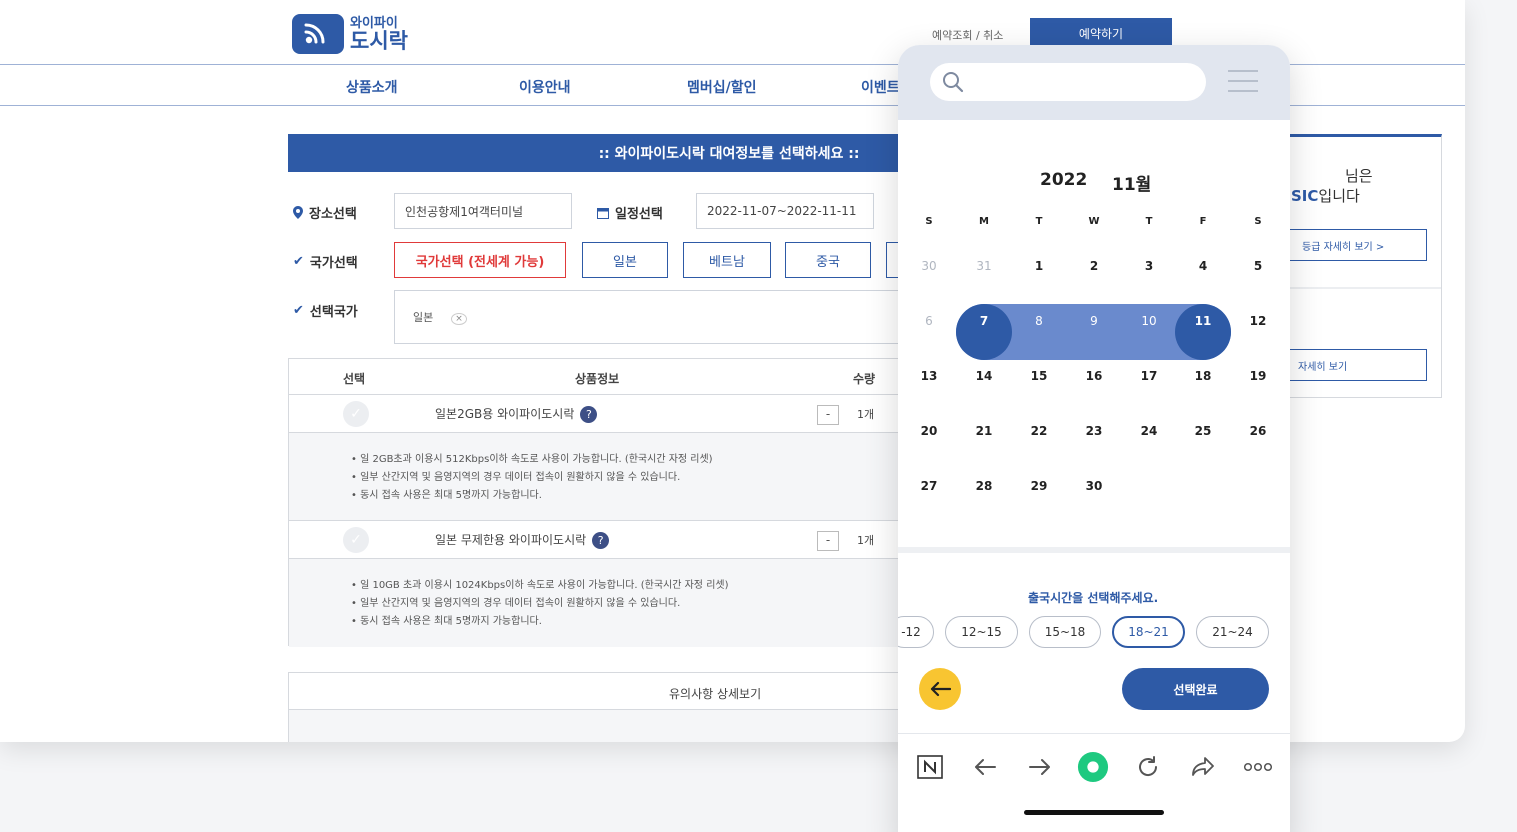 The image size is (1517, 832). Describe the element at coordinates (1355, 365) in the screenshot. I see `detail-button: 자세히 보기` at that location.